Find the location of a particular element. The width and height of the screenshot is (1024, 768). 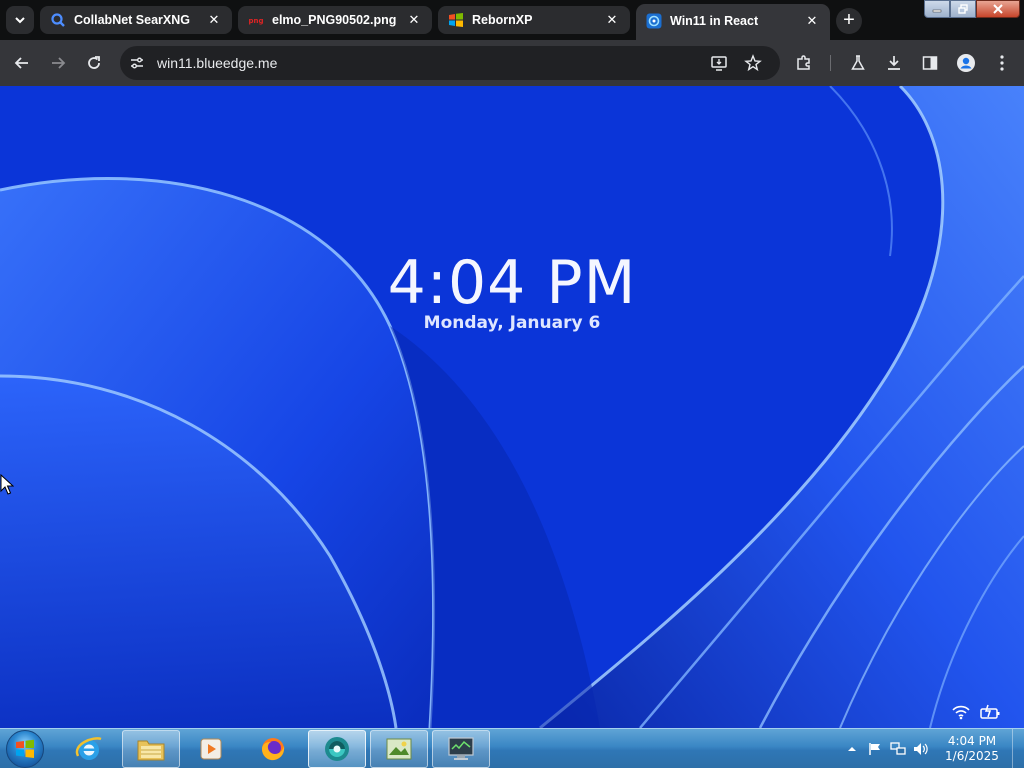

tab-elmo-png: png elmo_PNG90502.png (9 ✕ is located at coordinates (335, 20).